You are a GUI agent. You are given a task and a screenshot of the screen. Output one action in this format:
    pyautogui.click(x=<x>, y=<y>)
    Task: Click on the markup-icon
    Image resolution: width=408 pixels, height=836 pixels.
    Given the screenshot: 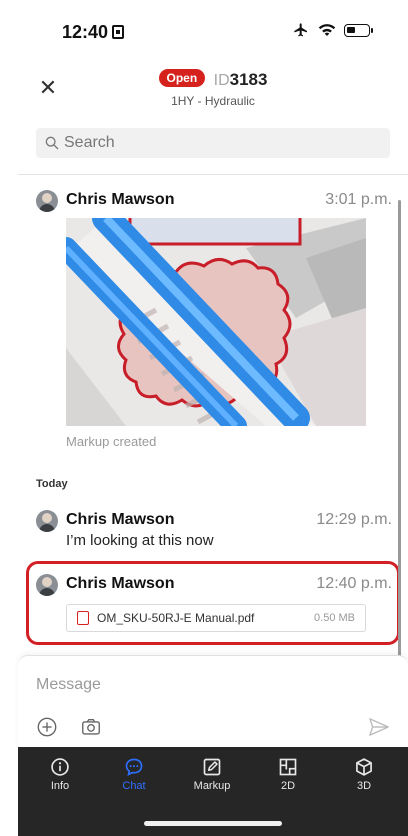 What is the action you would take?
    pyautogui.click(x=212, y=767)
    